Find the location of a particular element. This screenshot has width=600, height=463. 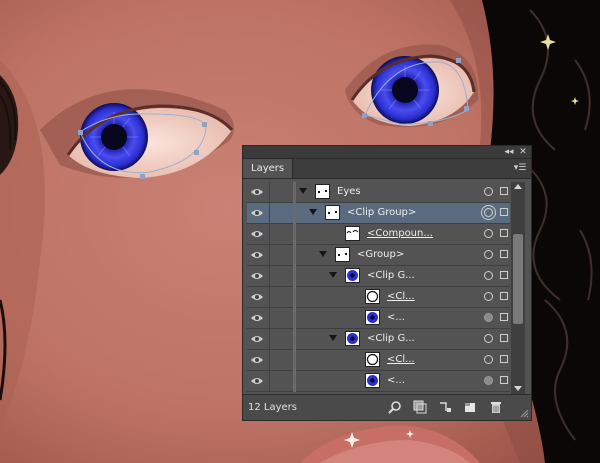

panel-footer: 12 Layers is located at coordinates (387, 407).